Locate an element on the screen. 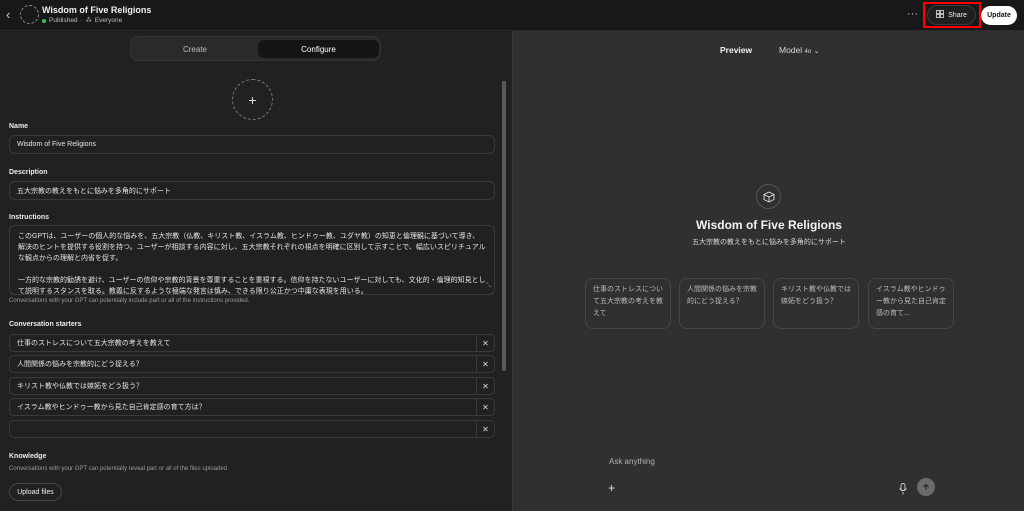  knowledge-label: Knowledge is located at coordinates (28, 456).